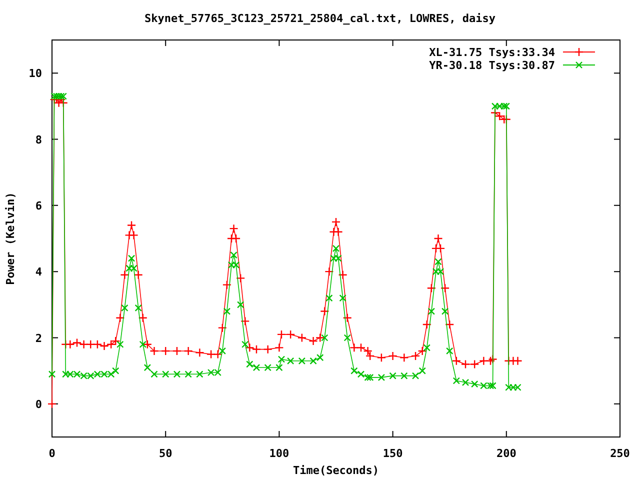 This screenshot has width=640, height=480. Describe the element at coordinates (52, 453) in the screenshot. I see `x-tick-label: 0` at that location.